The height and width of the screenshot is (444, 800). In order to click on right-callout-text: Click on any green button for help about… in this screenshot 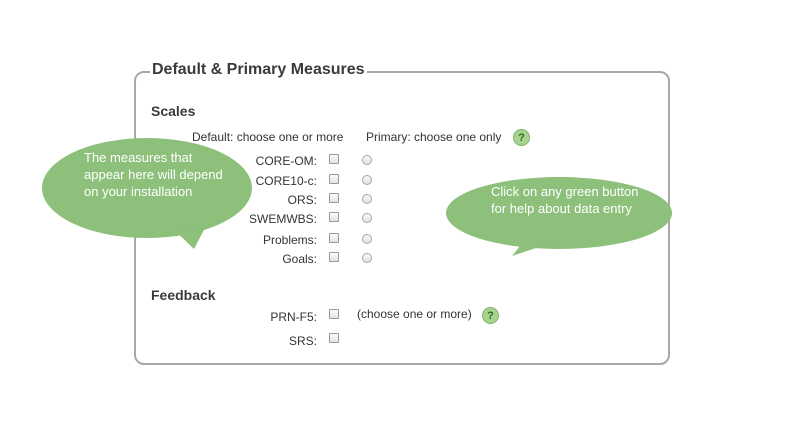, I will do `click(565, 200)`.